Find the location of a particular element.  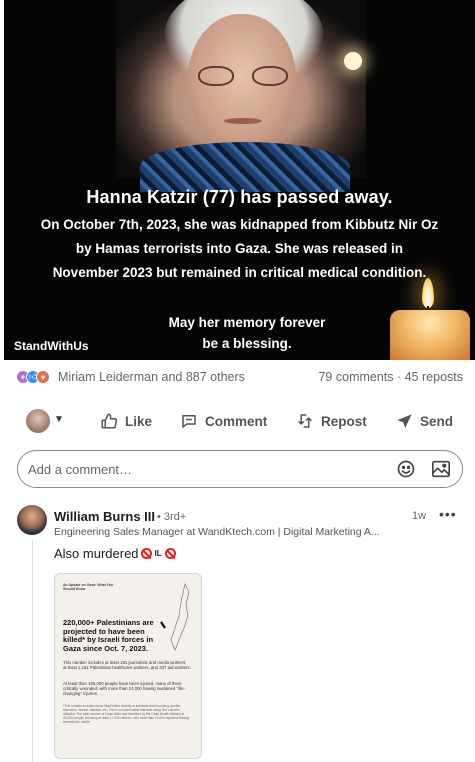

brand-logo-text: StandWithUs is located at coordinates (51, 346).